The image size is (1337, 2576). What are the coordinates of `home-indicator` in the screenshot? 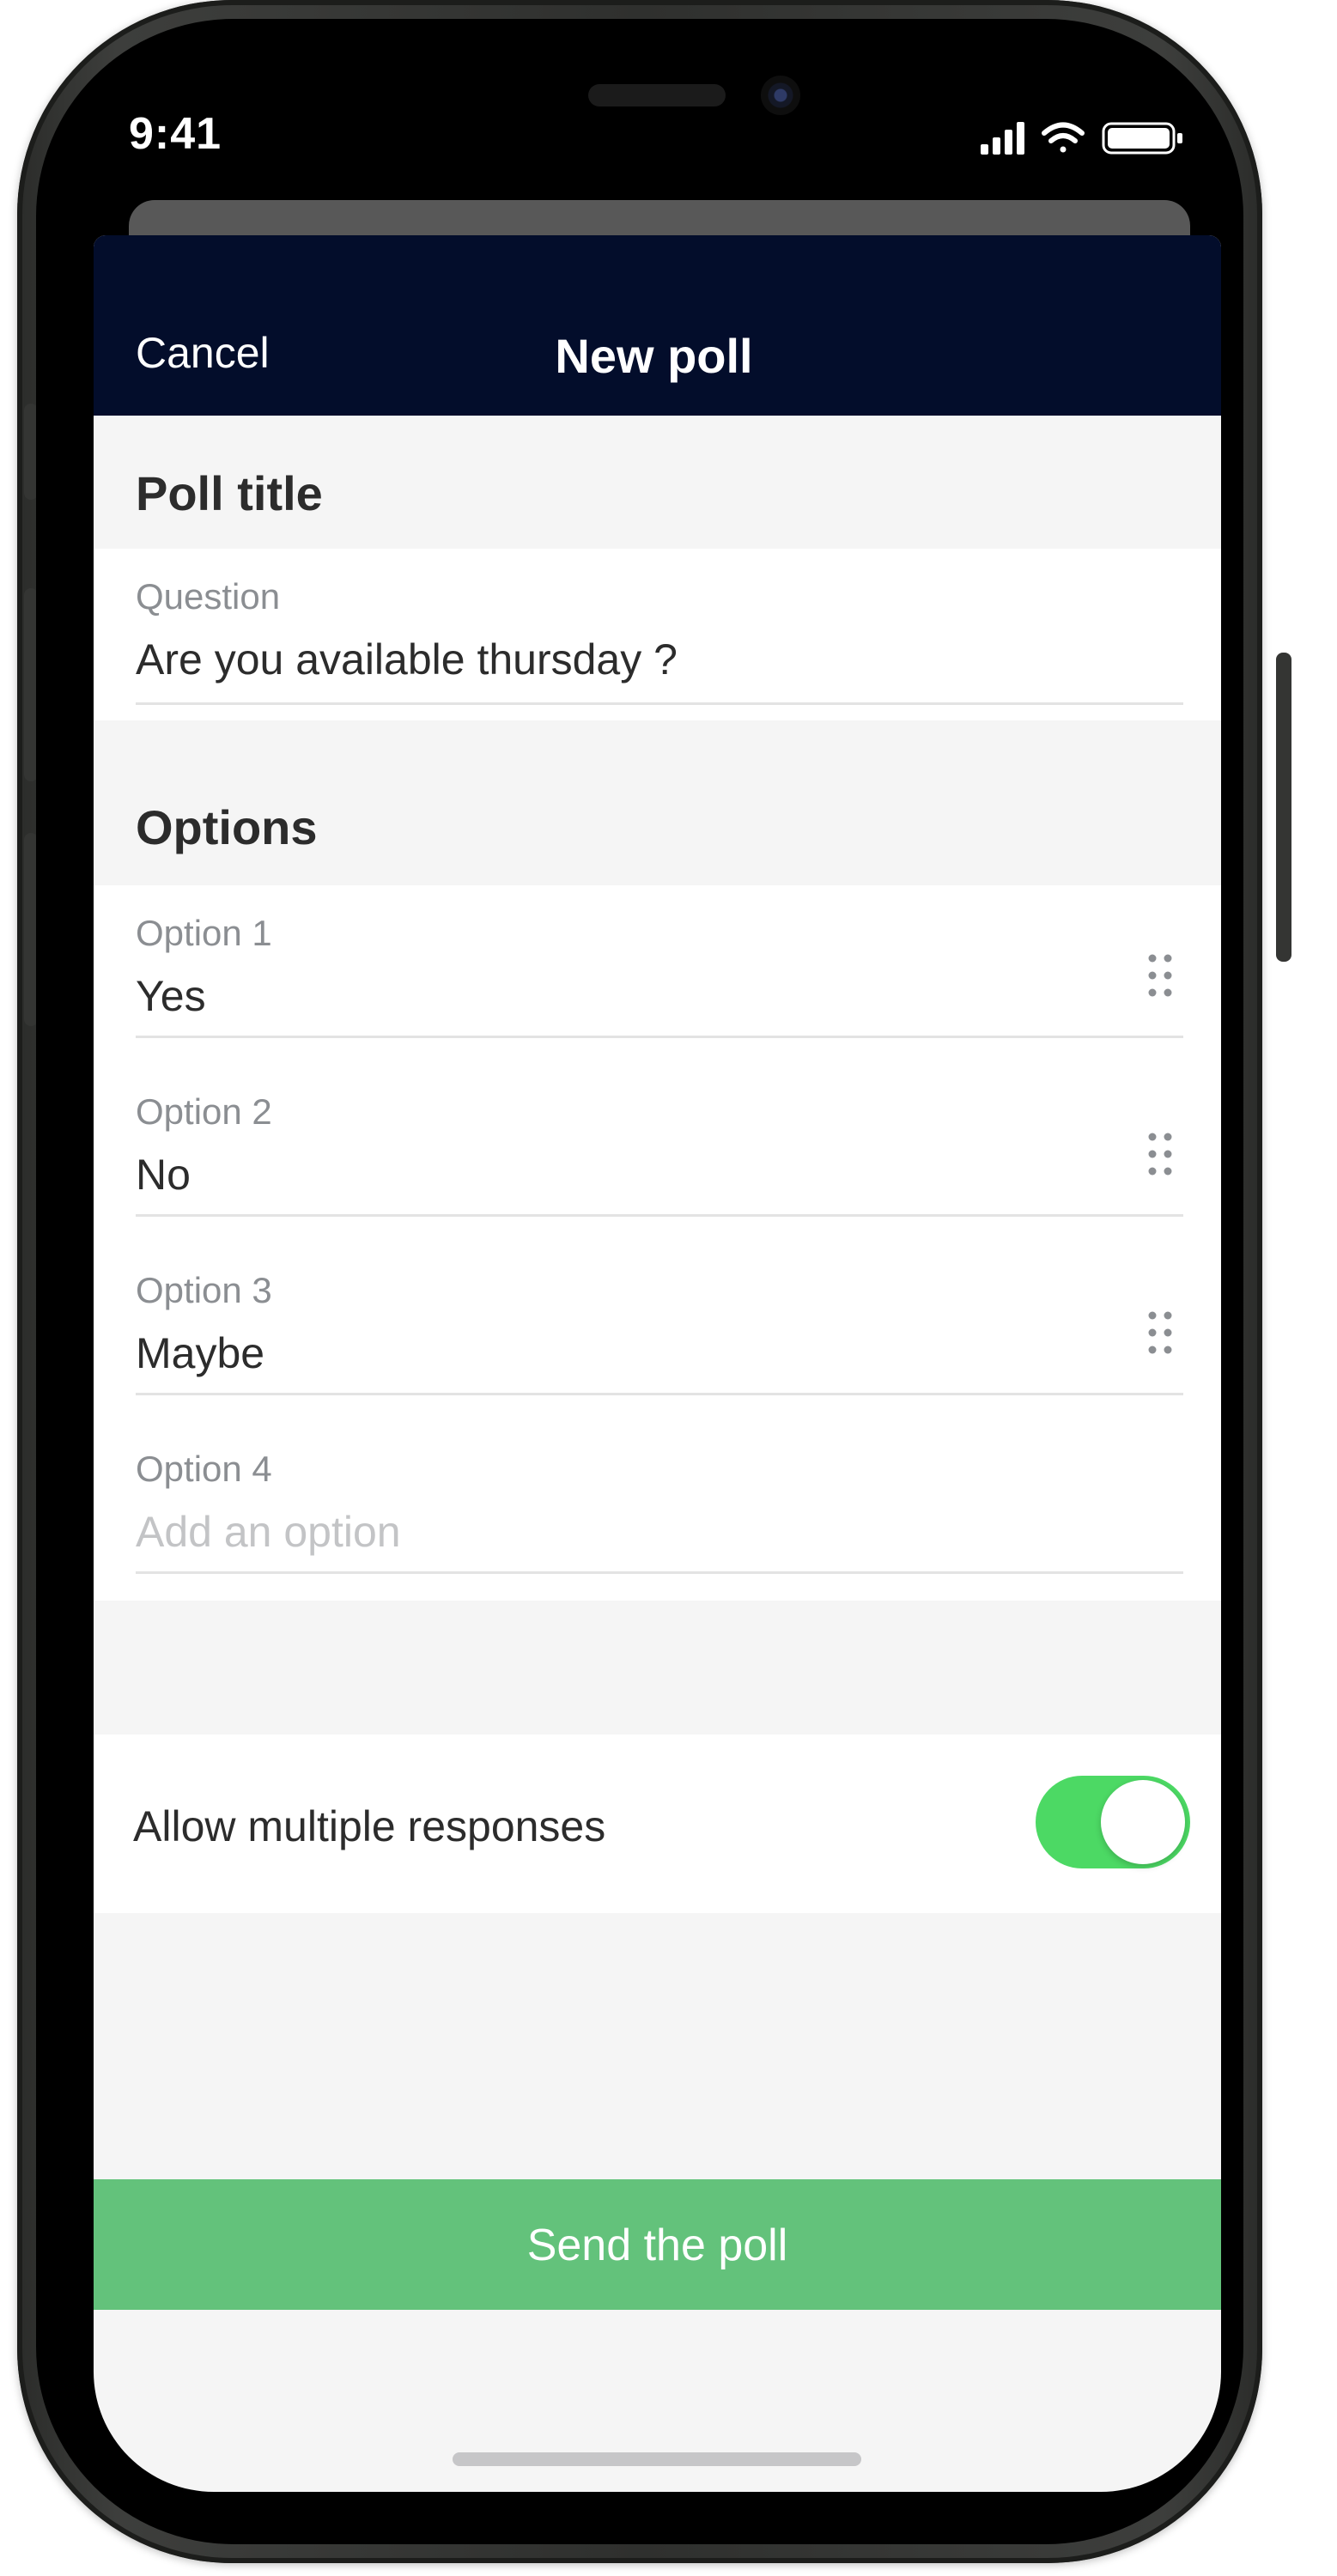 It's located at (657, 2459).